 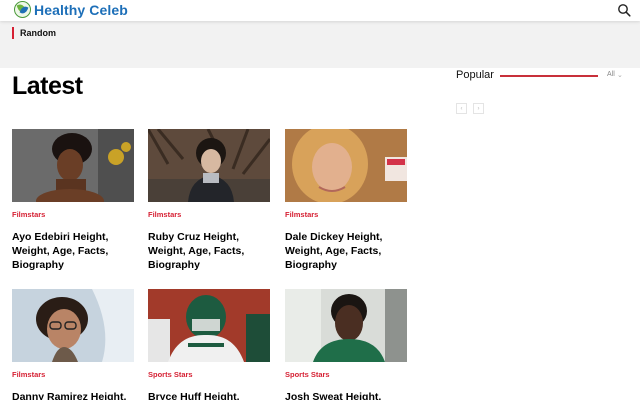 I want to click on article-card: Sports Stars Bryce Huff Height, Weight,, so click(x=209, y=344).